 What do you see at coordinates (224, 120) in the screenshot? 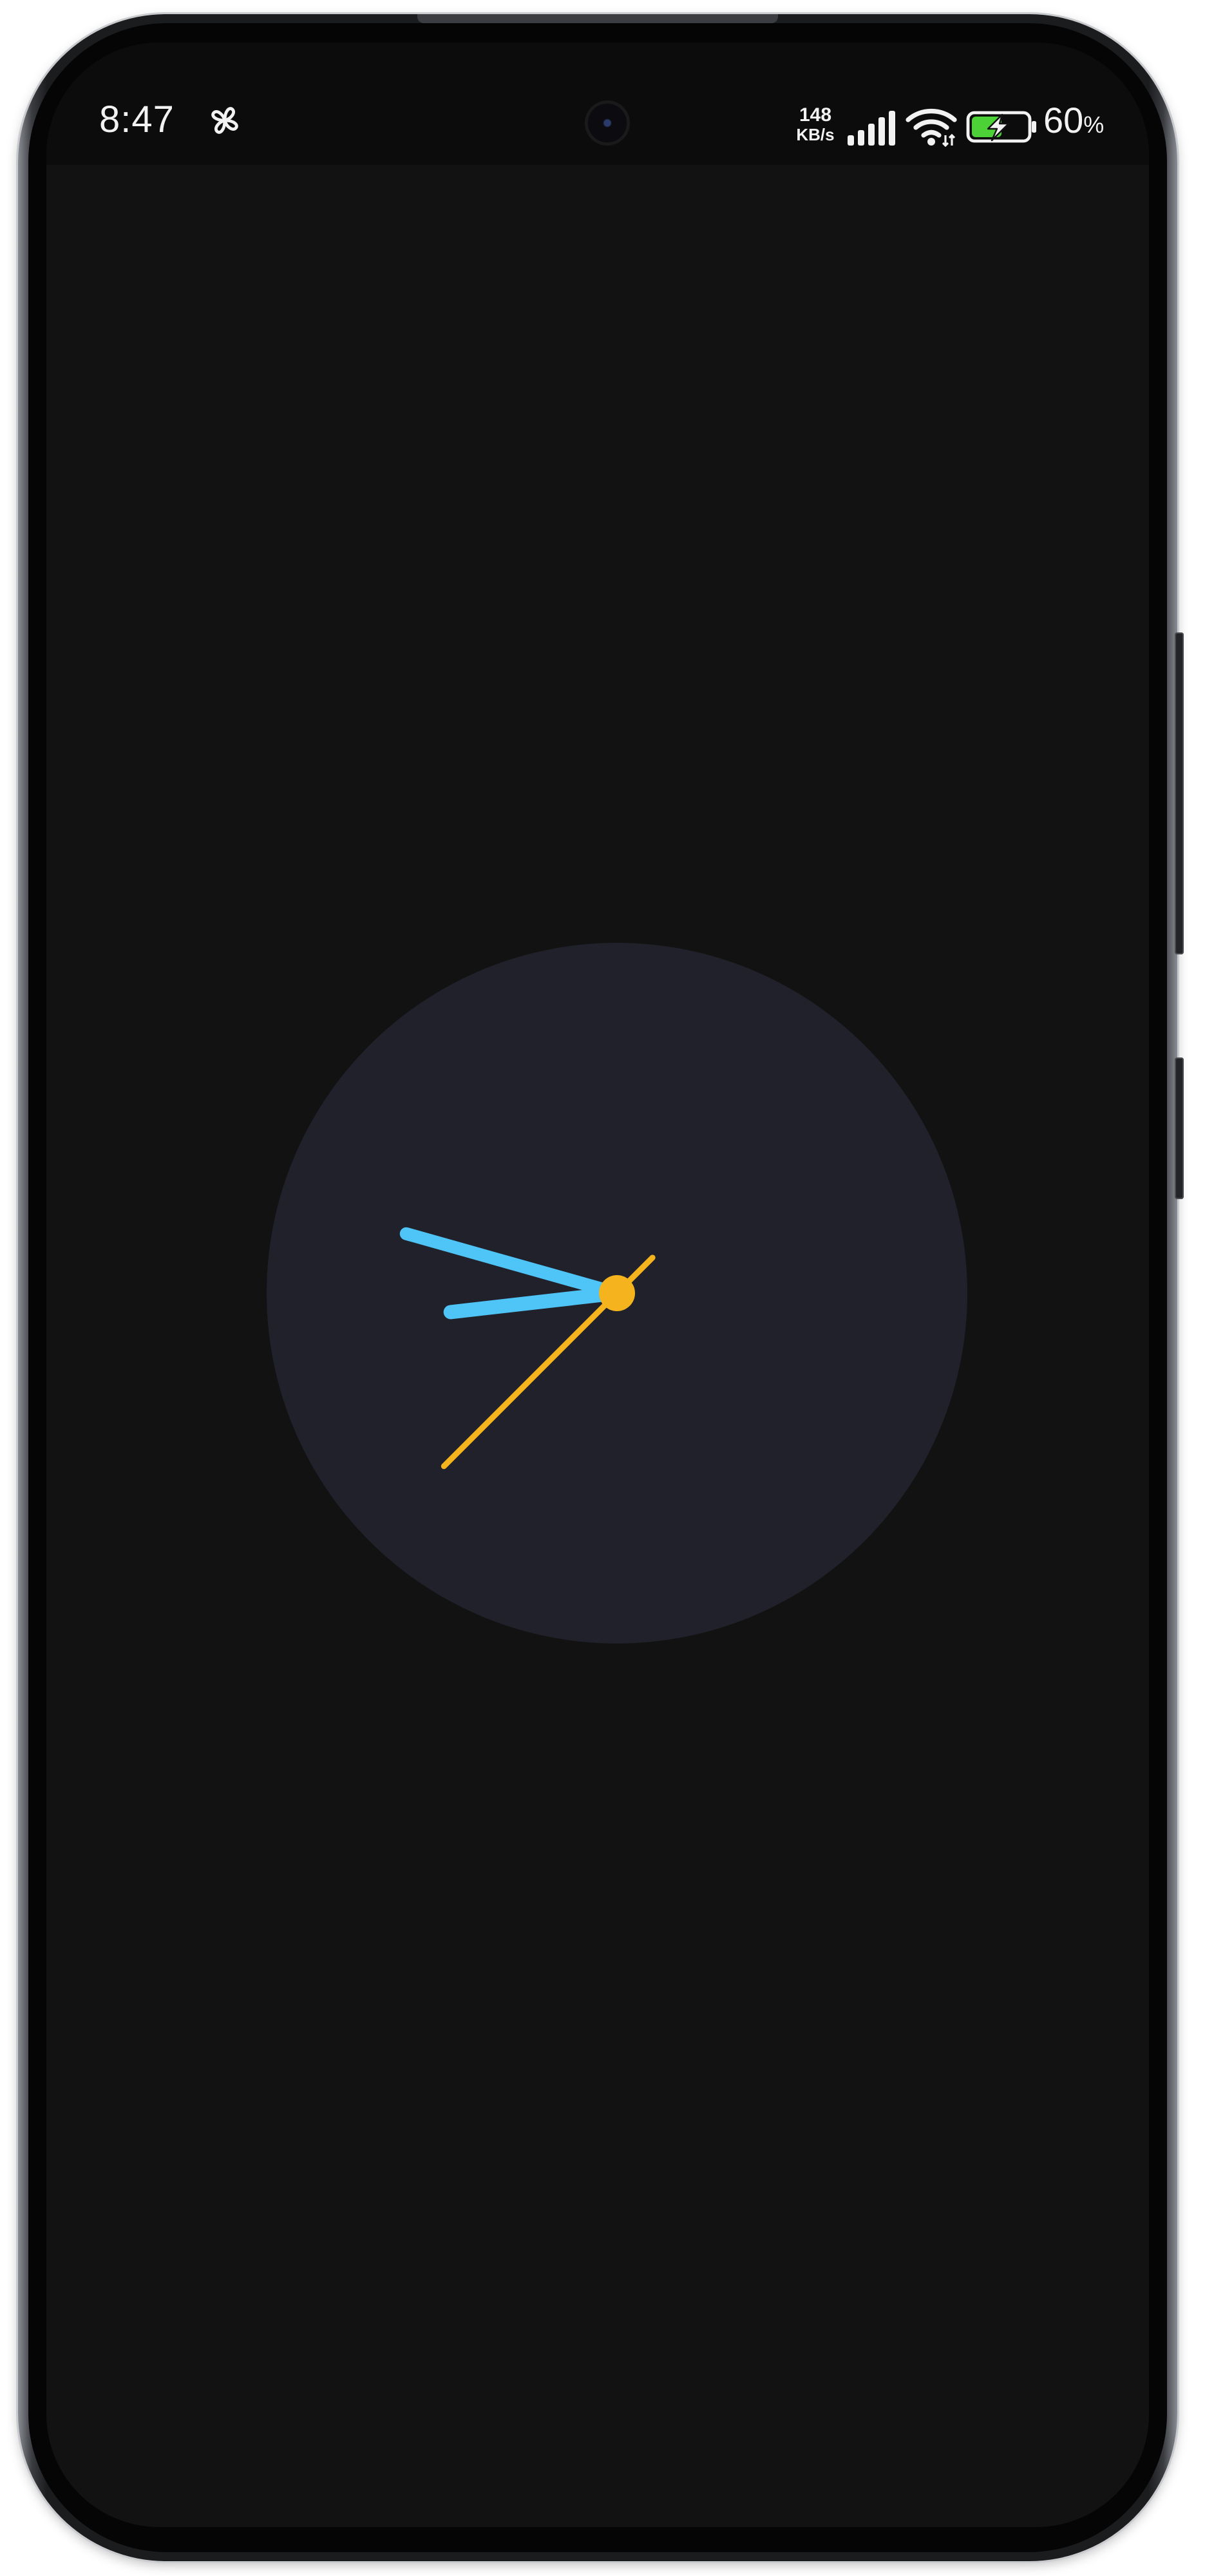
I see `fan-icon` at bounding box center [224, 120].